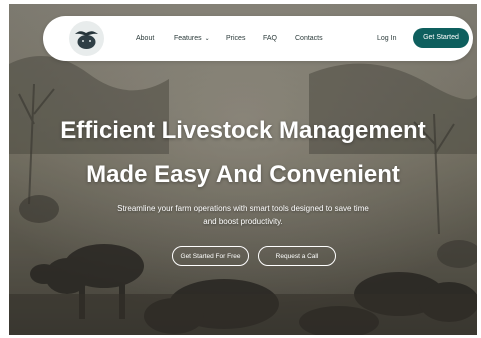 This screenshot has height=338, width=481. I want to click on hero-title-line-2: Made Easy And Convenient, so click(243, 174).